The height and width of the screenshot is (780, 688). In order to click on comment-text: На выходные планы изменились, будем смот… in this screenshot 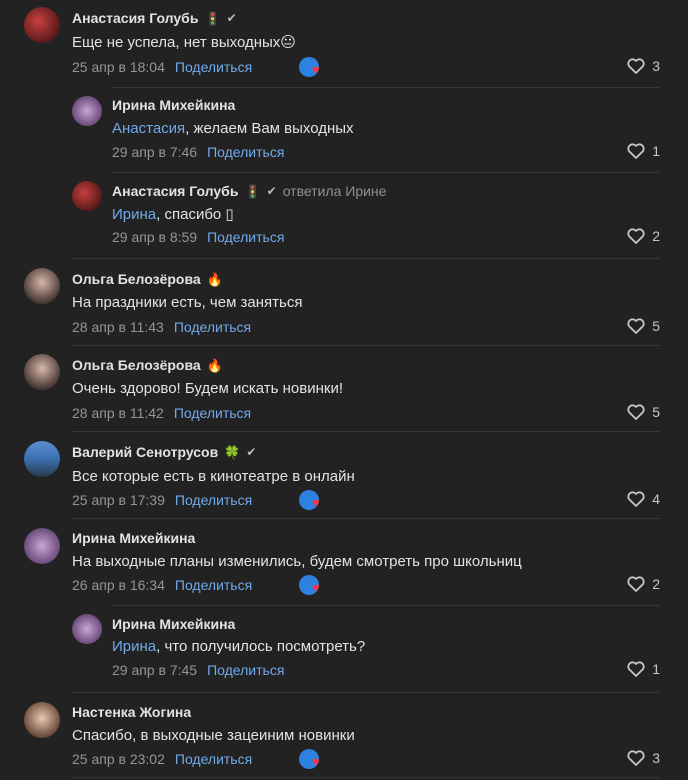, I will do `click(297, 561)`.